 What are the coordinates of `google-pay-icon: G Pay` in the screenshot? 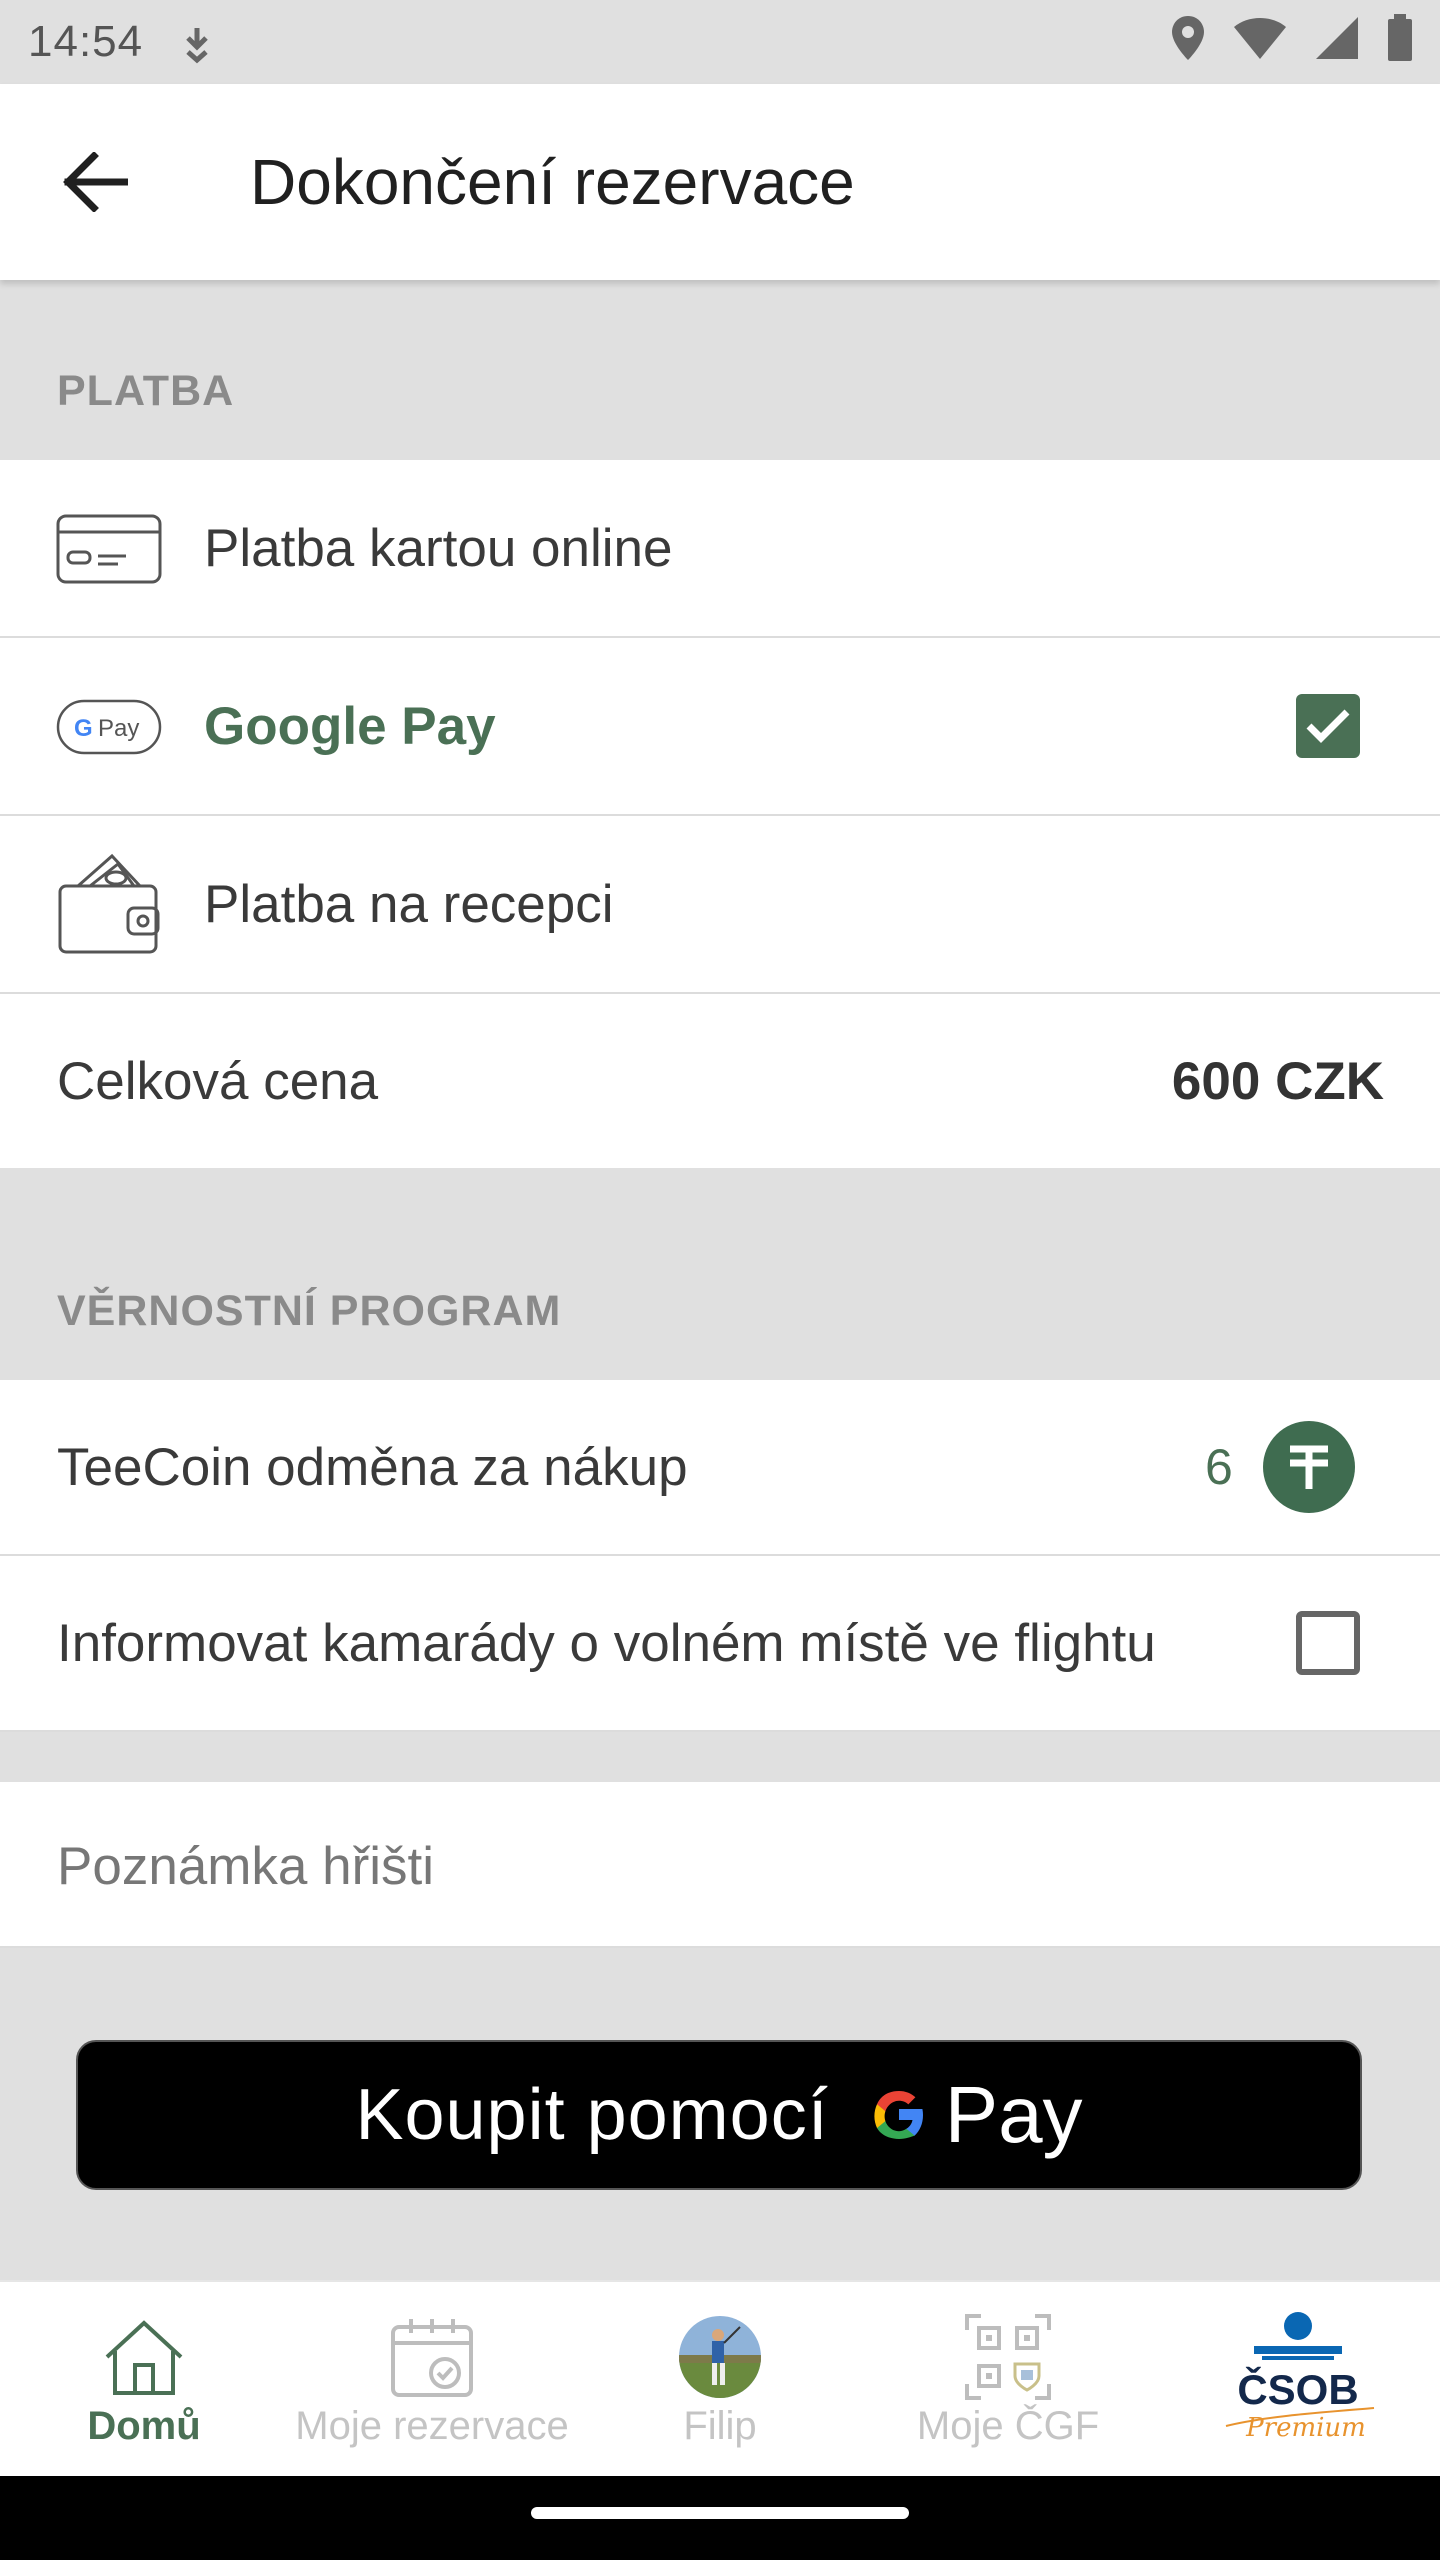 It's located at (109, 727).